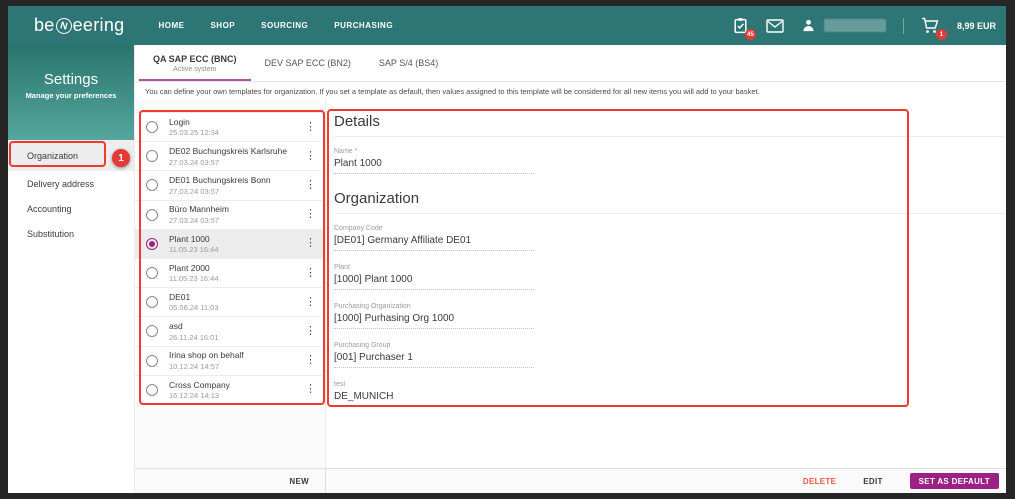  Describe the element at coordinates (194, 396) in the screenshot. I see `template-date: 16.12.24 14:13` at that location.